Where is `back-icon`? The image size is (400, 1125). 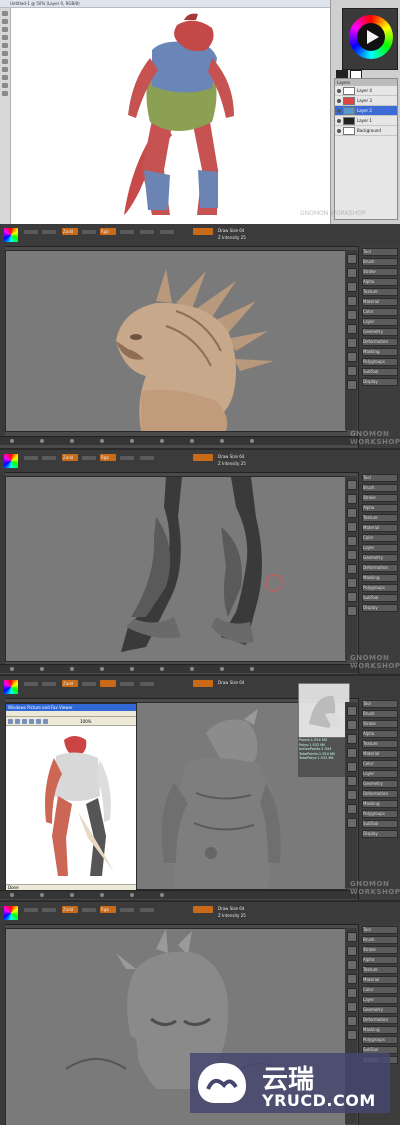 back-icon is located at coordinates (10, 721).